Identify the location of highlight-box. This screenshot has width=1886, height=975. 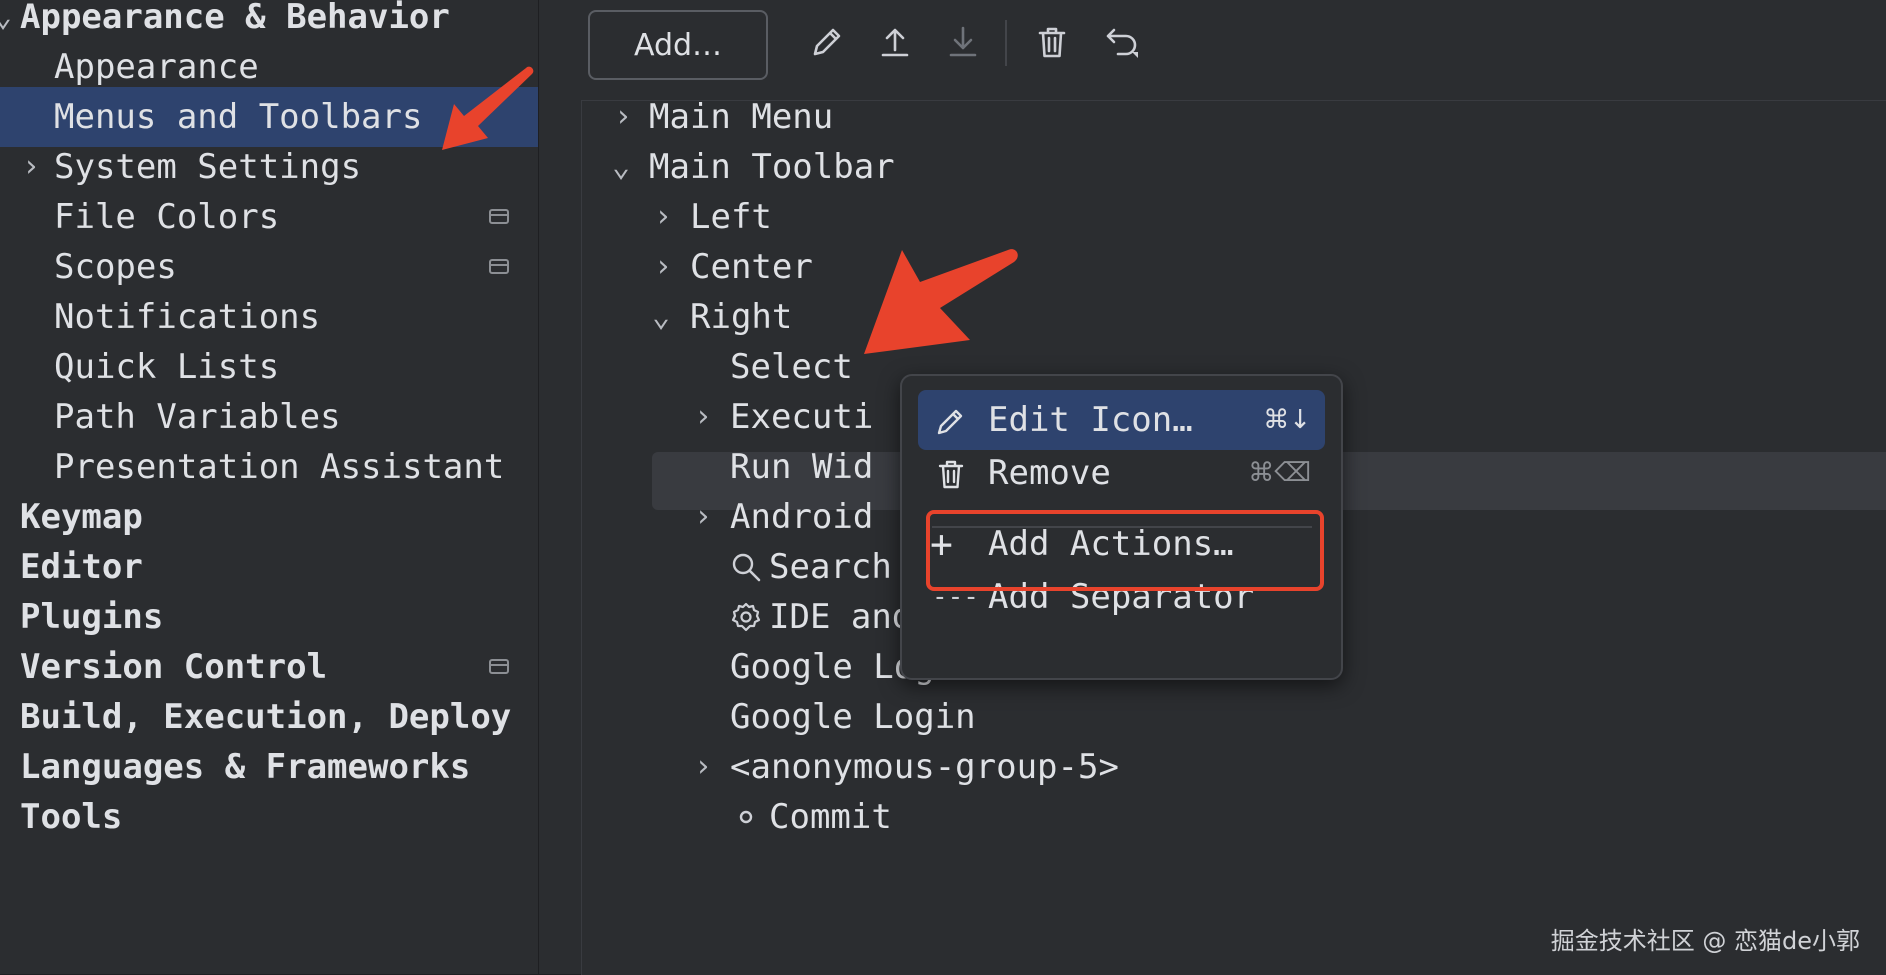
(1125, 550).